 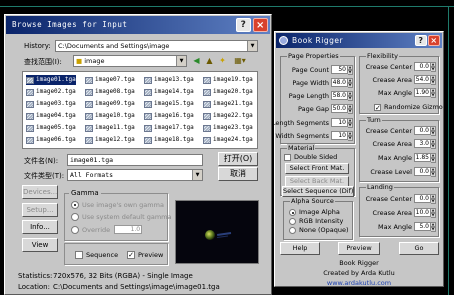 What do you see at coordinates (51, 116) in the screenshot?
I see `file-item: image04.tga` at bounding box center [51, 116].